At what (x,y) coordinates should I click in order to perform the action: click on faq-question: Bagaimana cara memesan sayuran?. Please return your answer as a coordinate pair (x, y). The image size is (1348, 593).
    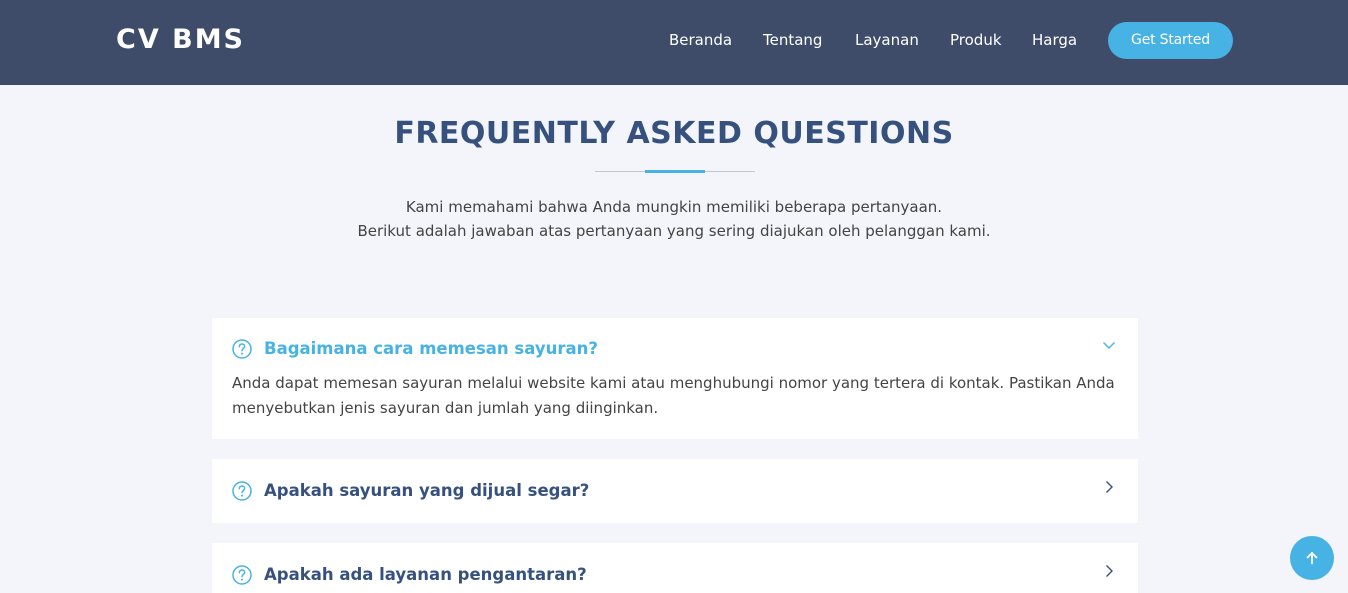
    Looking at the image, I should click on (431, 349).